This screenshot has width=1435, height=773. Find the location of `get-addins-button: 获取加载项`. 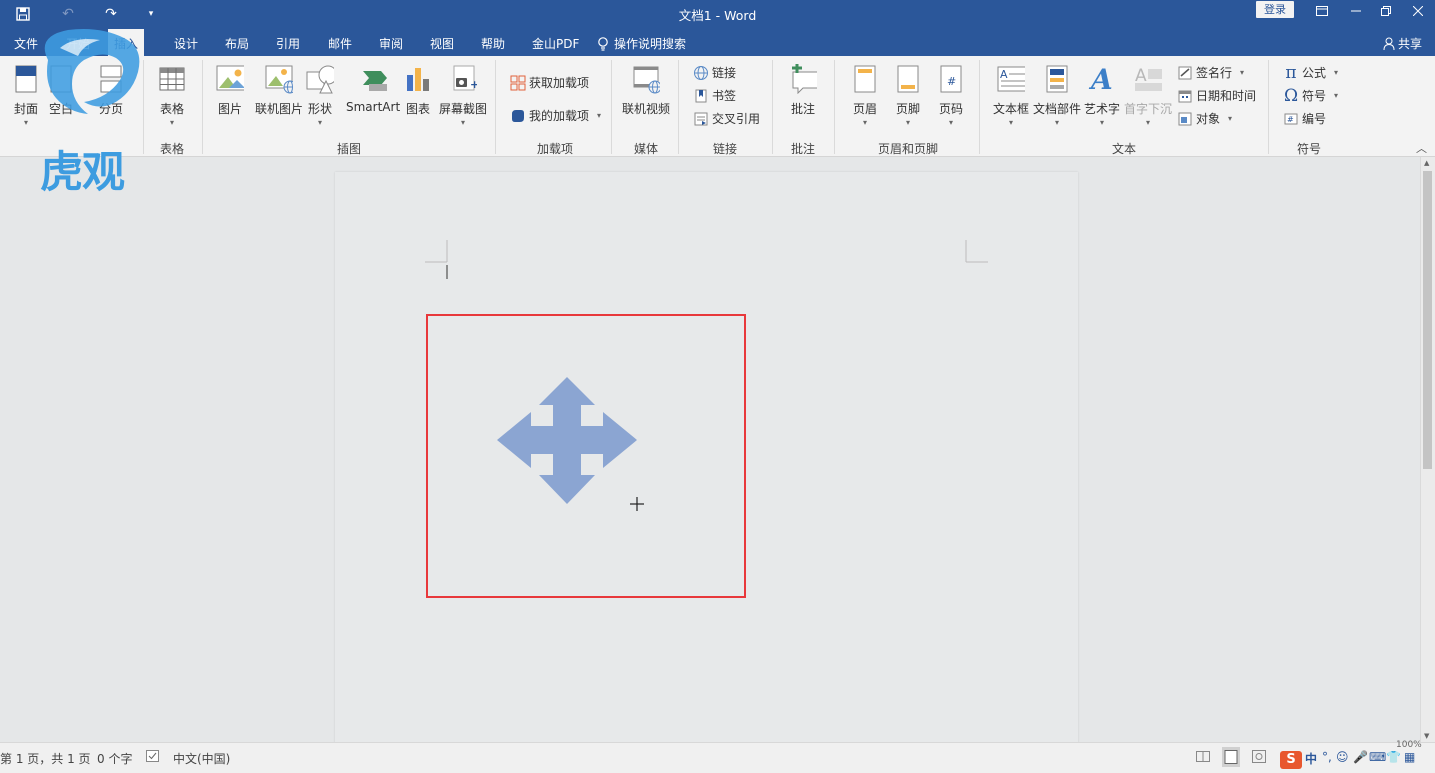

get-addins-button: 获取加载项 is located at coordinates (549, 82).